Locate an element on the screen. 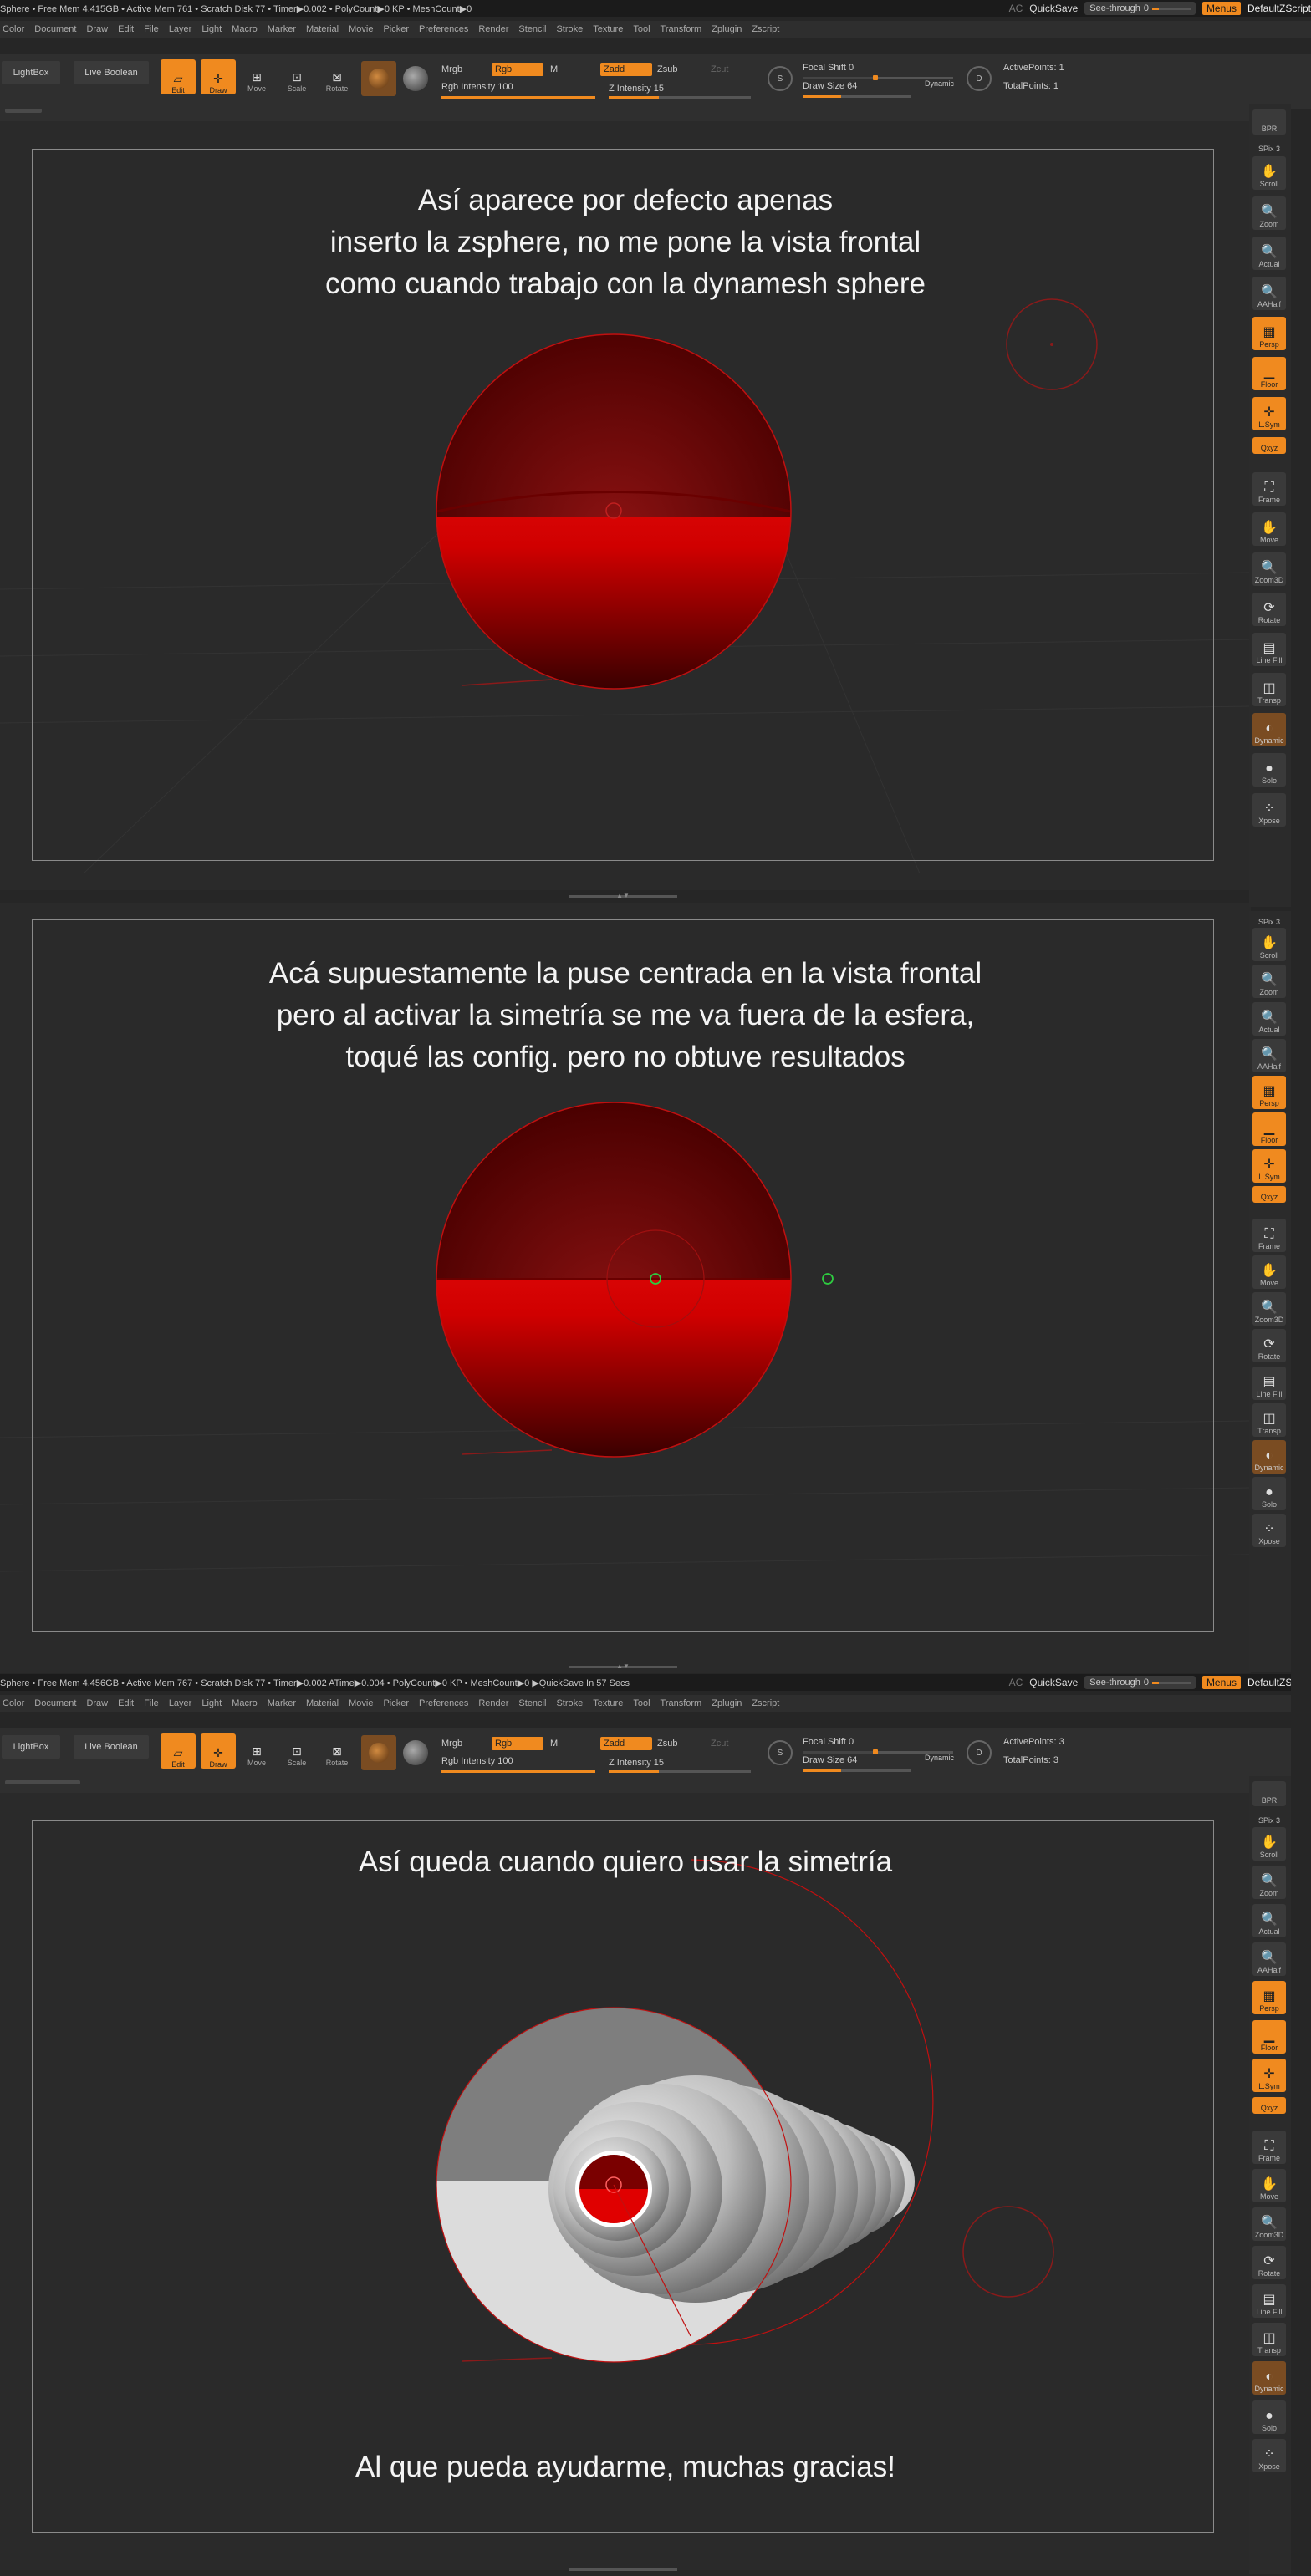 Image resolution: width=1311 pixels, height=2576 pixels. zsub-button-2: Zsub is located at coordinates (667, 1744).